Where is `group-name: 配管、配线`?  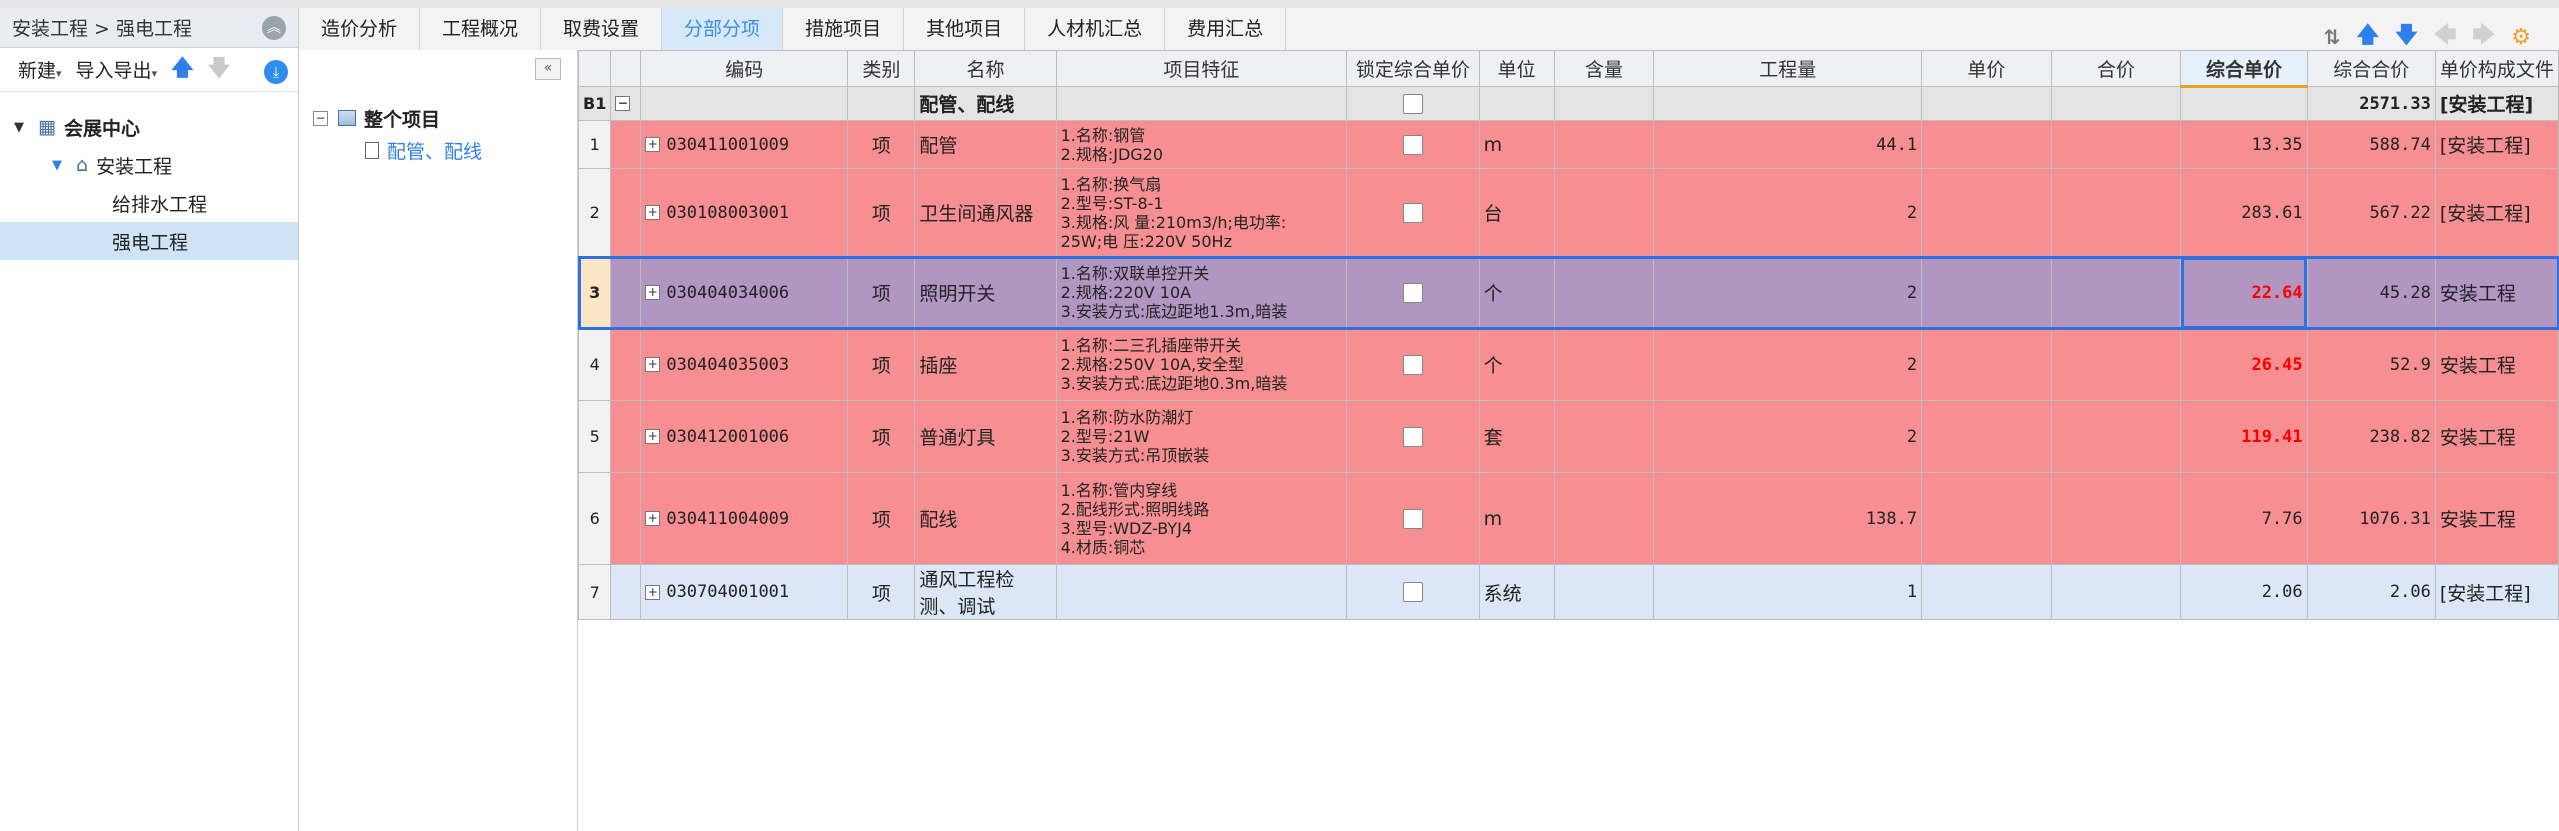
group-name: 配管、配线 is located at coordinates (985, 103).